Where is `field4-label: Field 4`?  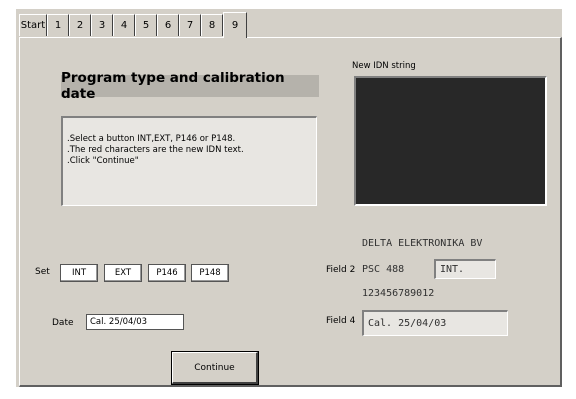 field4-label: Field 4 is located at coordinates (341, 321).